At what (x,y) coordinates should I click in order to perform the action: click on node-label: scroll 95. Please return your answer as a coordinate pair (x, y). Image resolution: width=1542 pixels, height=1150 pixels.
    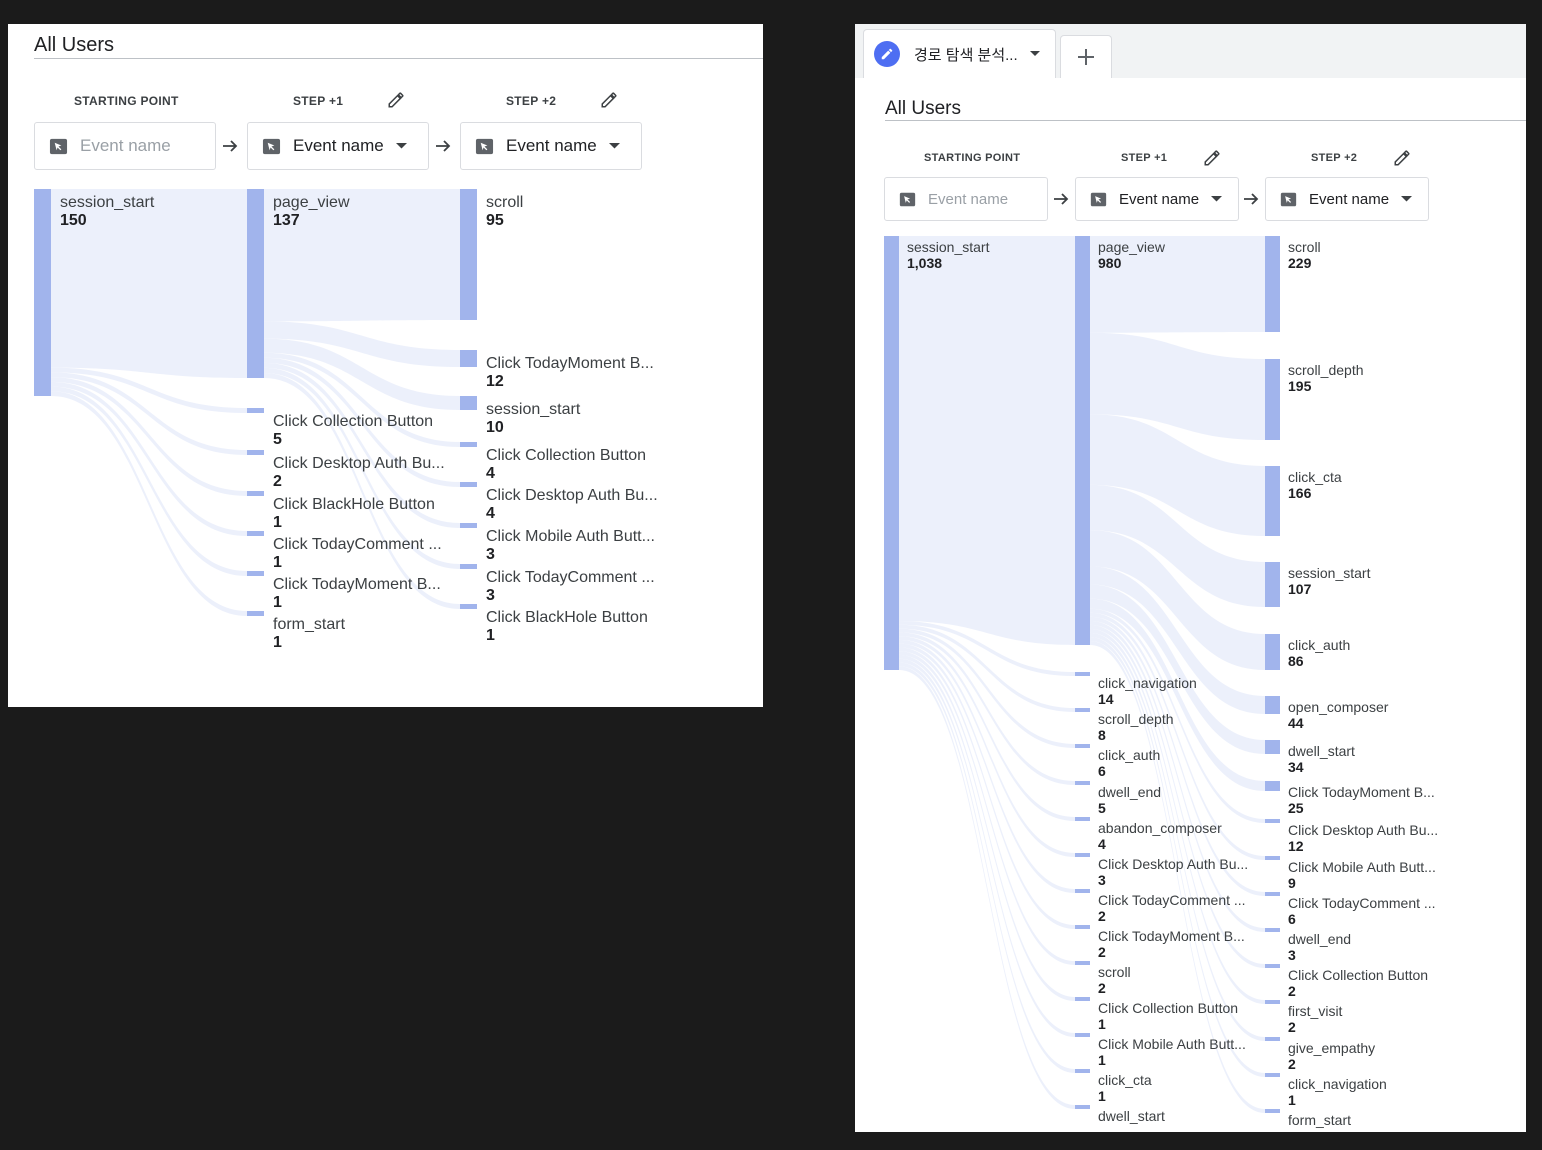
    Looking at the image, I should click on (504, 212).